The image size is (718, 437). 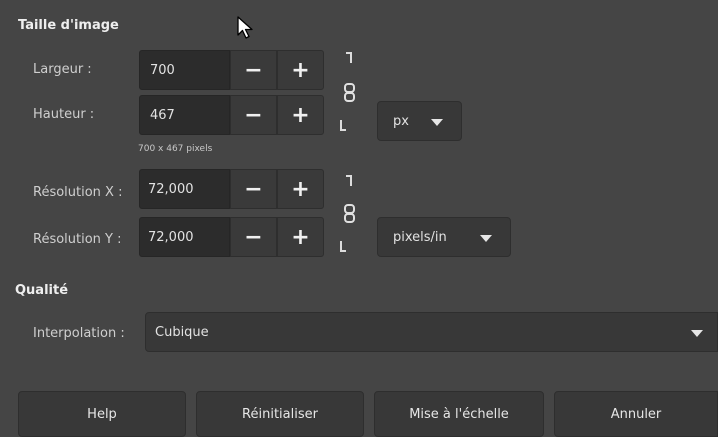 What do you see at coordinates (245, 27) in the screenshot?
I see `mouse-cursor-icon` at bounding box center [245, 27].